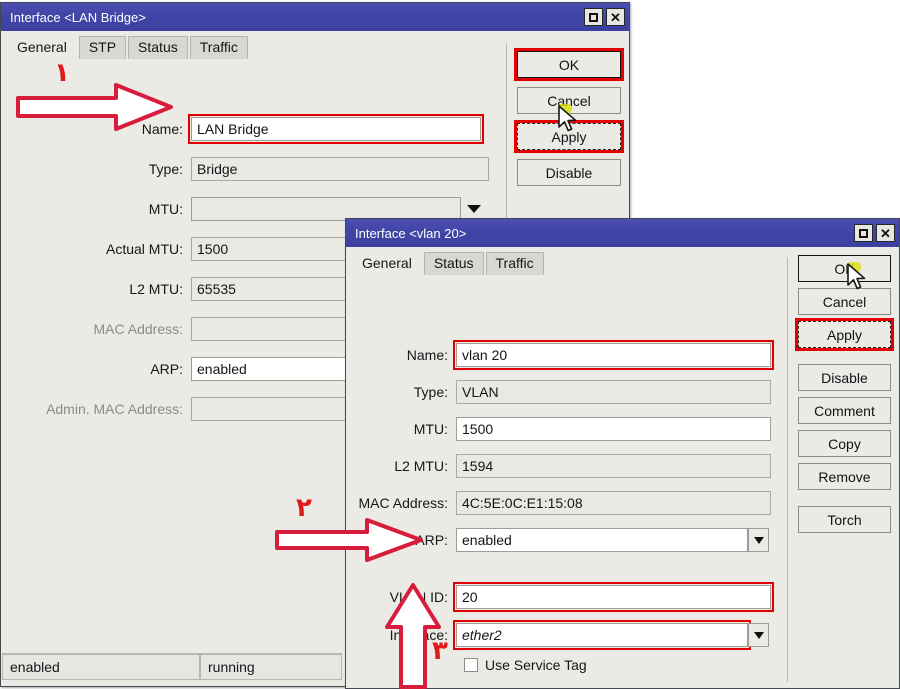  I want to click on torch-button: Torch, so click(844, 519).